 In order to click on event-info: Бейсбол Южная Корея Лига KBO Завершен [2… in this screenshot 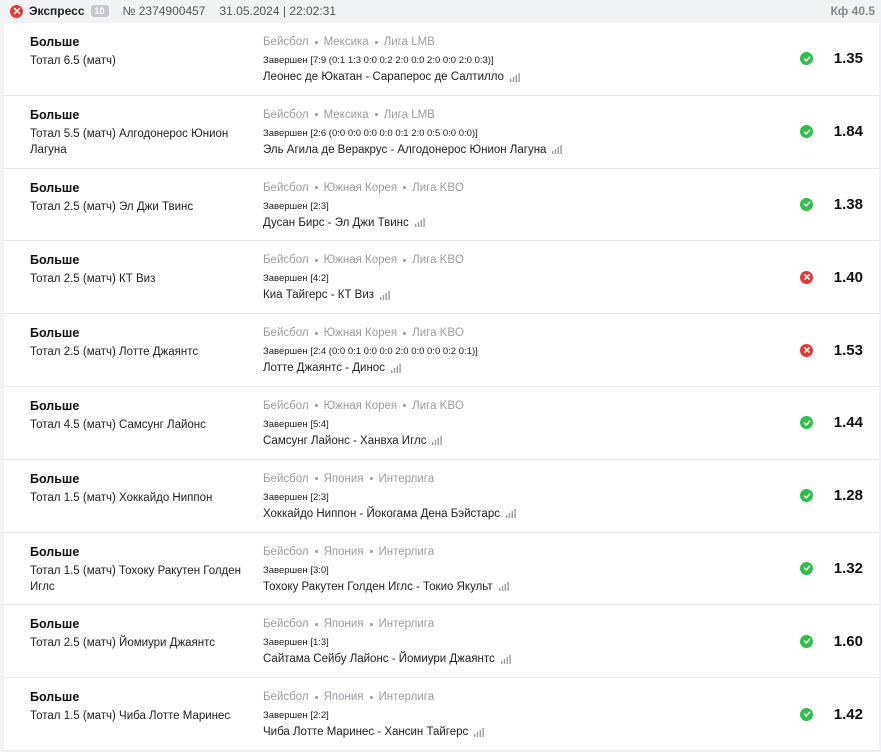, I will do `click(523, 205)`.